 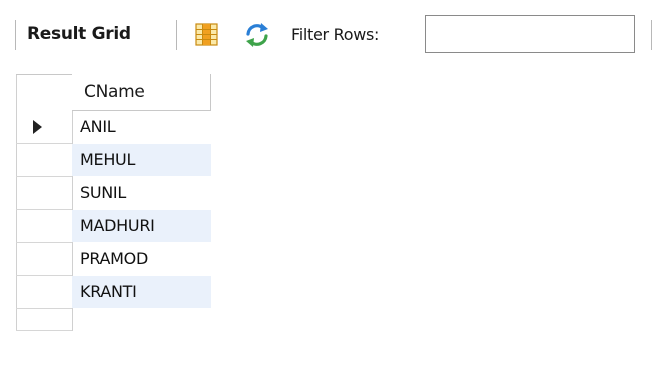 I want to click on result-grid-label: Result Grid, so click(x=79, y=34).